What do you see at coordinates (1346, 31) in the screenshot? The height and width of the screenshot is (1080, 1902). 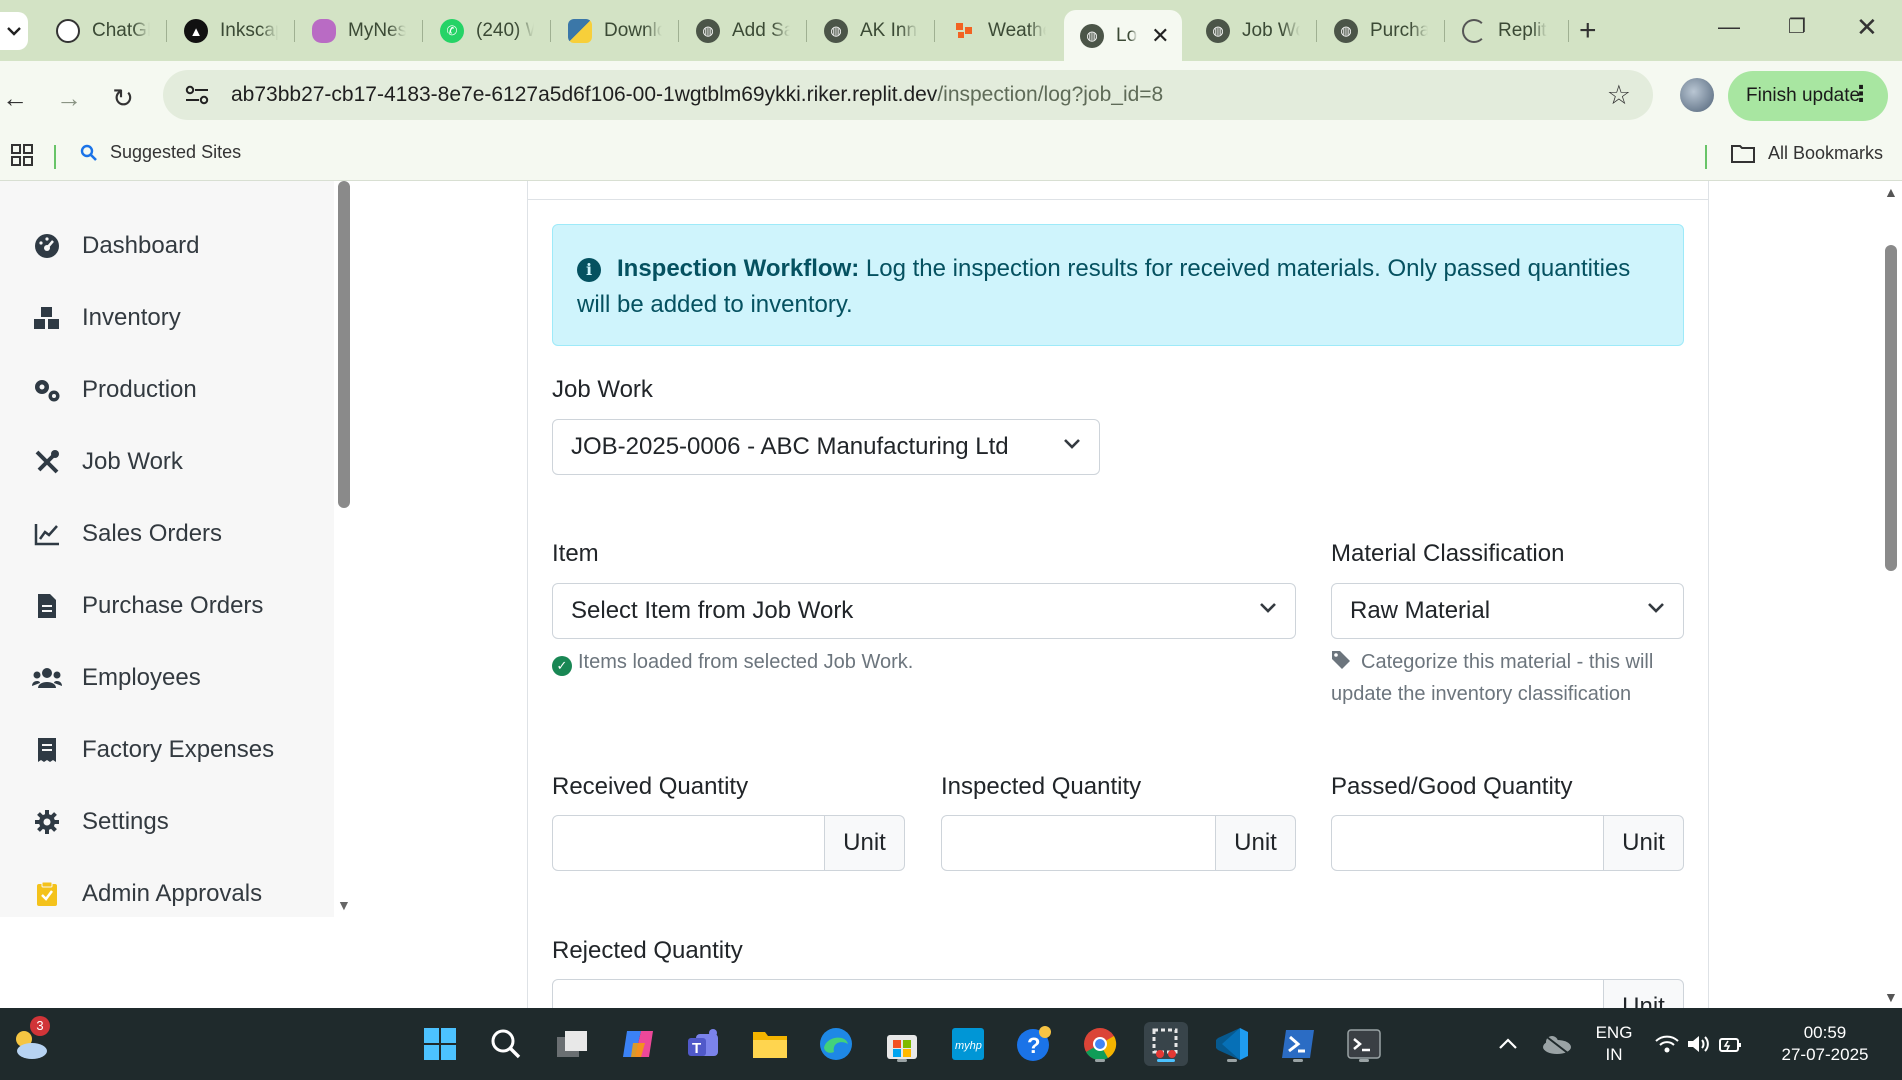 I see `globe-icon: ◍` at bounding box center [1346, 31].